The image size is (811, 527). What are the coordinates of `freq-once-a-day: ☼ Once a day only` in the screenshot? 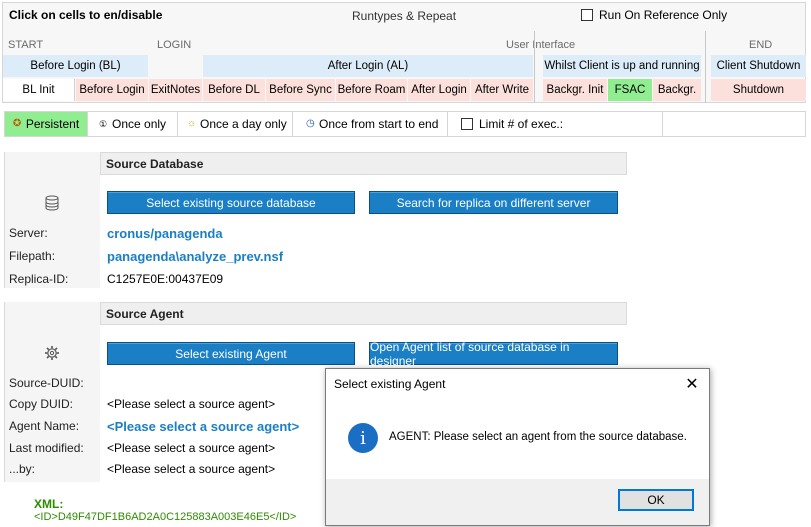 It's located at (236, 124).